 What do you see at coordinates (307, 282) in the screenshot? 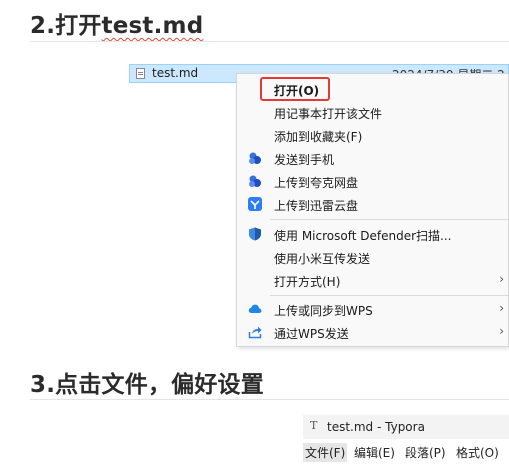
I see `menu-item-label: 打开方式(H)` at bounding box center [307, 282].